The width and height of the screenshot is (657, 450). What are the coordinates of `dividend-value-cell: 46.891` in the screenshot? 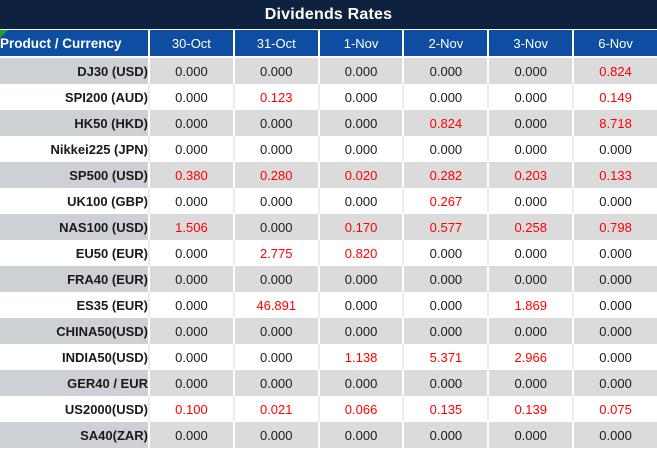 It's located at (275, 305).